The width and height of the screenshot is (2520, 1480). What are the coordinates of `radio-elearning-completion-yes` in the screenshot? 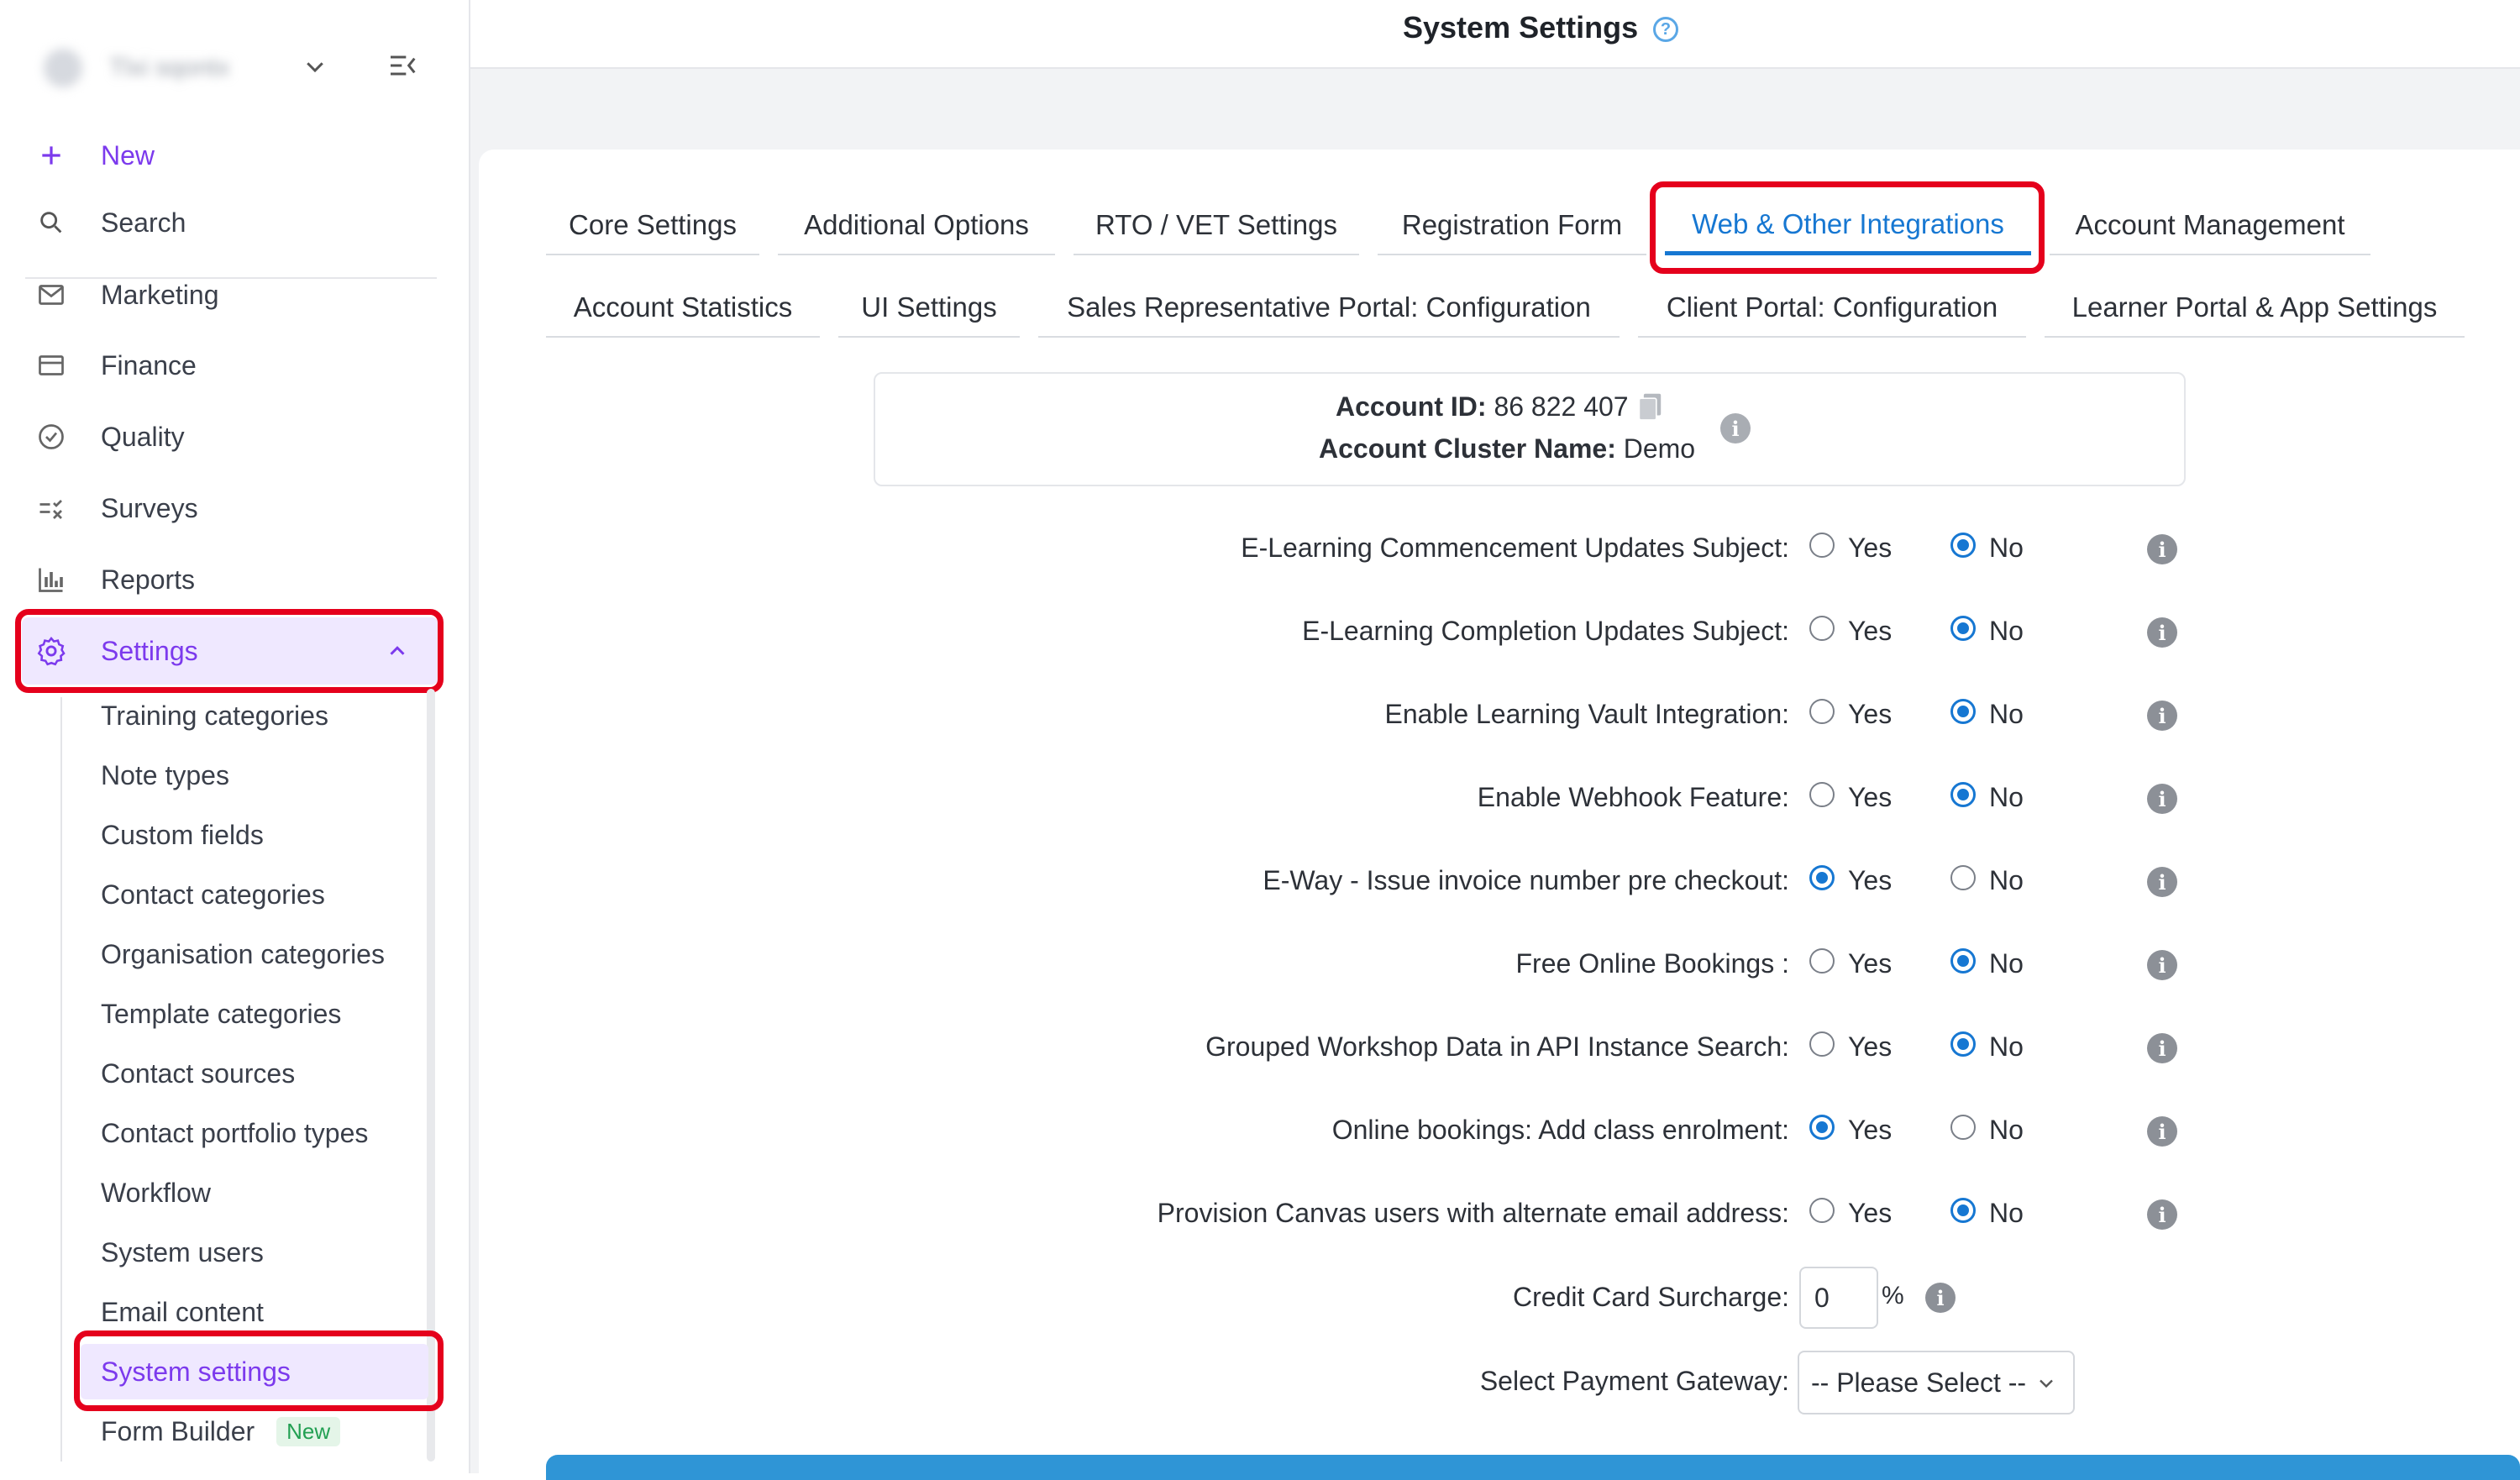 It's located at (1822, 628).